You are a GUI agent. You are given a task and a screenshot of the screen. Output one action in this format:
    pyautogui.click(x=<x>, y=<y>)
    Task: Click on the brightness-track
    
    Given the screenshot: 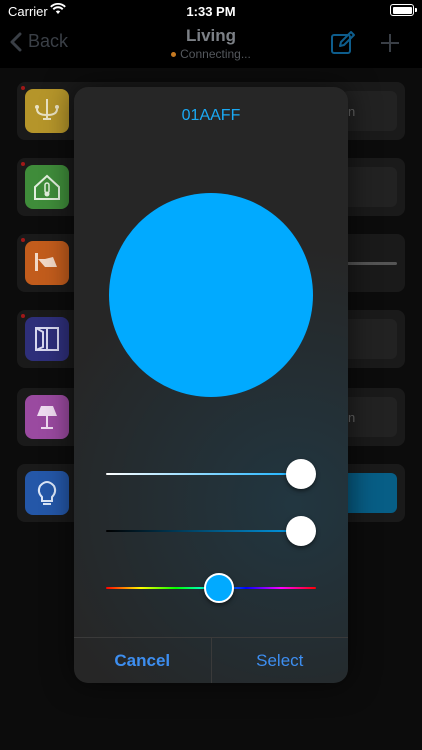 What is the action you would take?
    pyautogui.click(x=211, y=474)
    